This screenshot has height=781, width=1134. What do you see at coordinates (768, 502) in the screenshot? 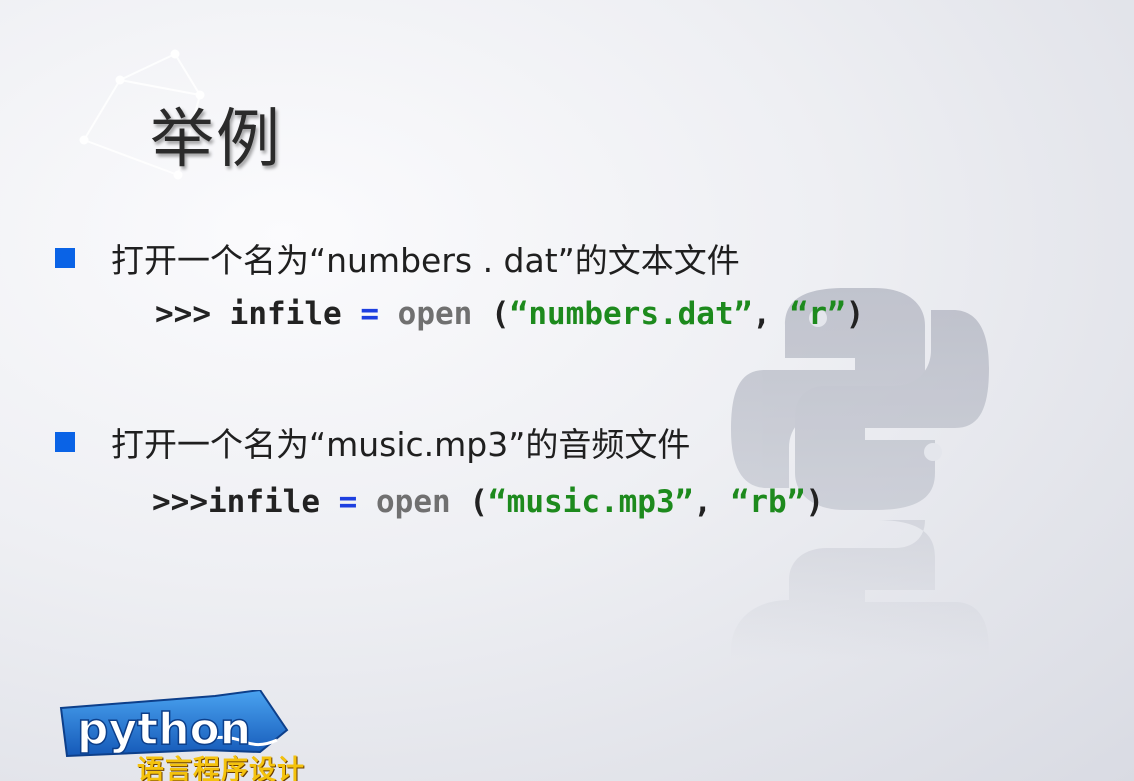
I see `code-mode-arg: “rb”` at bounding box center [768, 502].